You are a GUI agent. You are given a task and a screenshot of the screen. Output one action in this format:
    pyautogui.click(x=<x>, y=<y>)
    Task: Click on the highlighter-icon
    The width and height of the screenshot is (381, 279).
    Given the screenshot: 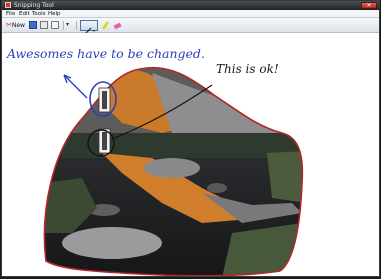 What is the action you would take?
    pyautogui.click(x=105, y=25)
    